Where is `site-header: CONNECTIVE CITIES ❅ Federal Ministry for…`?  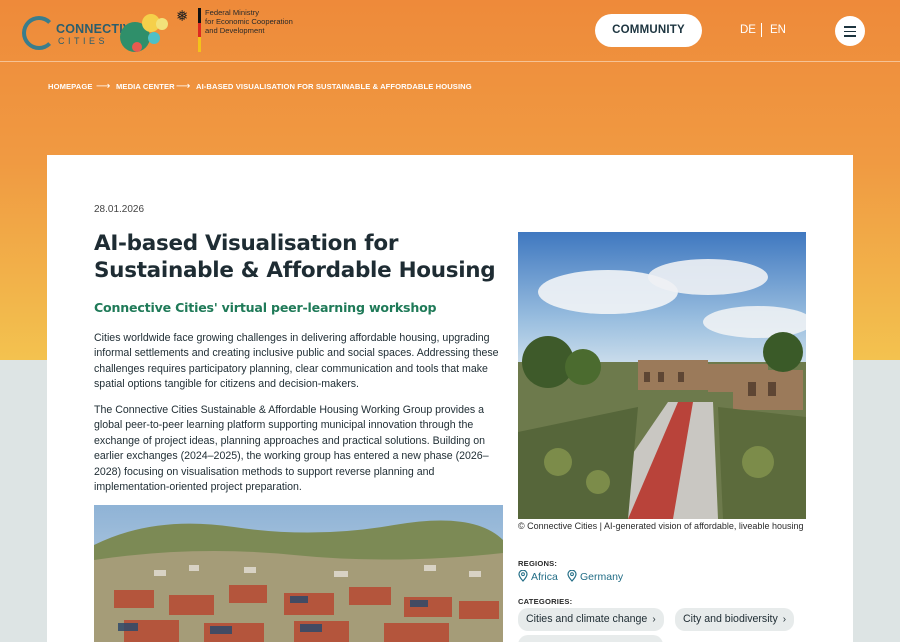 site-header: CONNECTIVE CITIES ❅ Federal Ministry for… is located at coordinates (450, 31).